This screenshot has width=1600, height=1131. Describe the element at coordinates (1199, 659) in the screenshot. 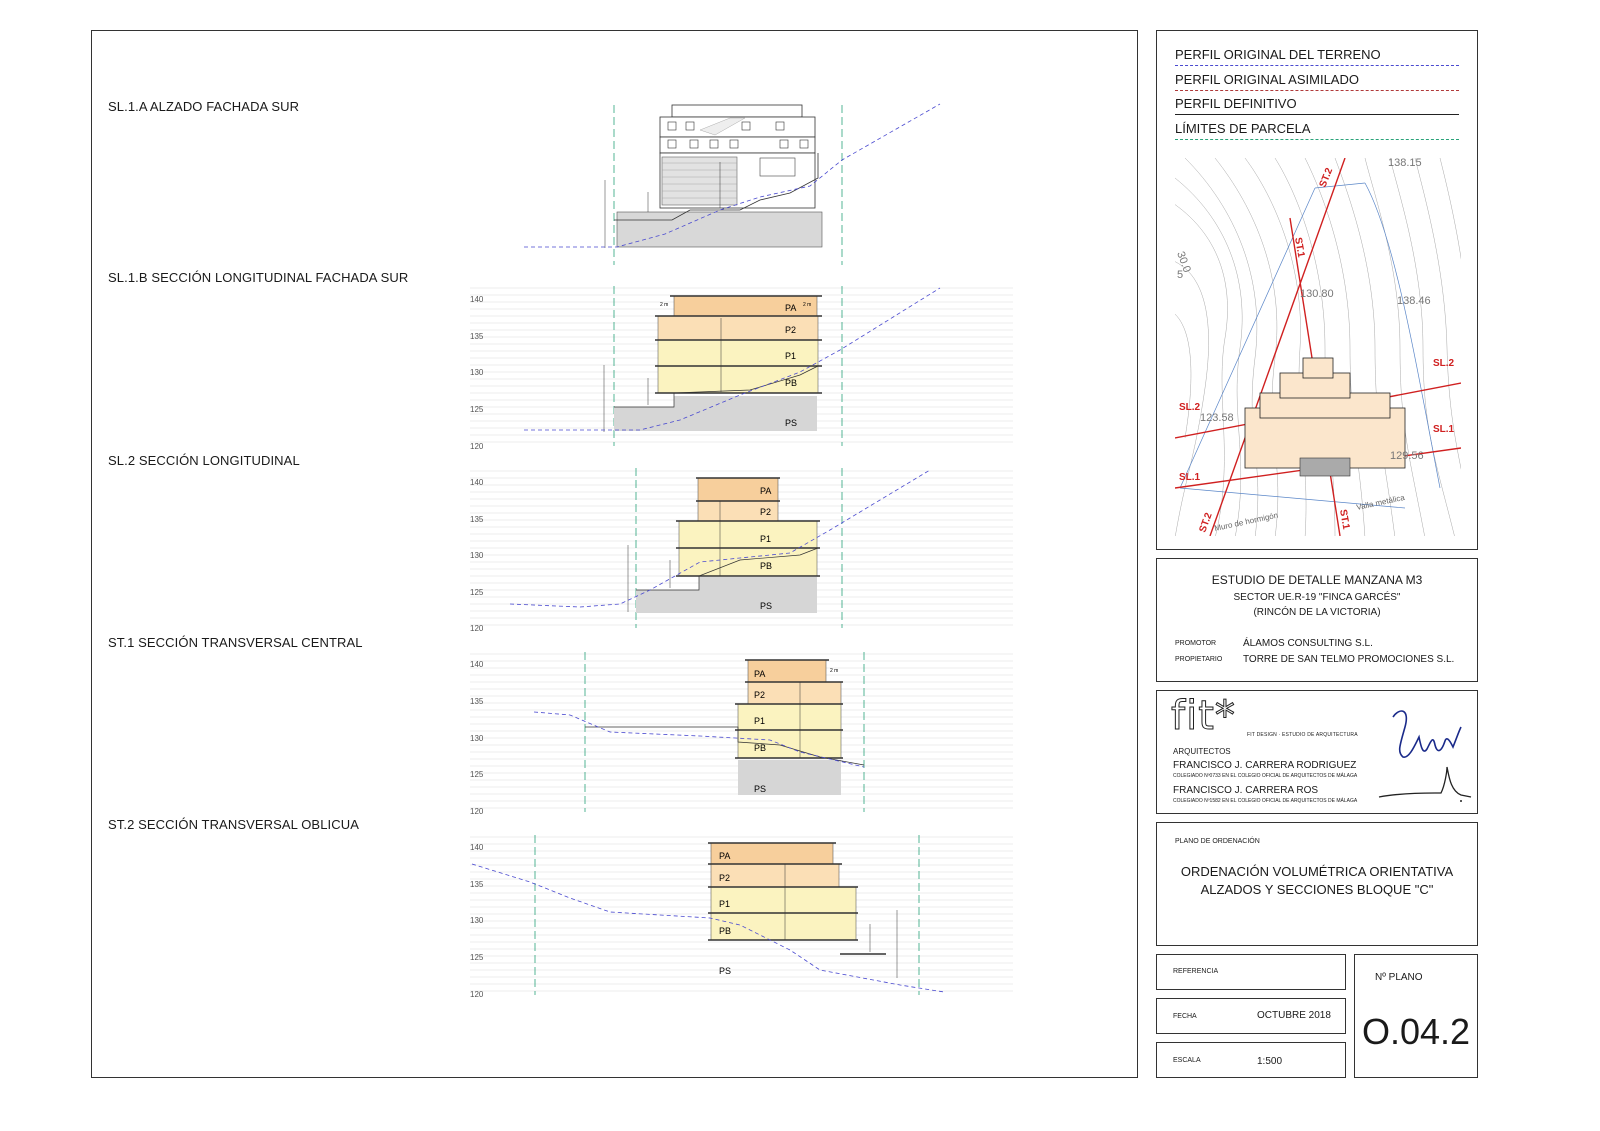

I see `propietario-label: PROPIETARIO` at that location.